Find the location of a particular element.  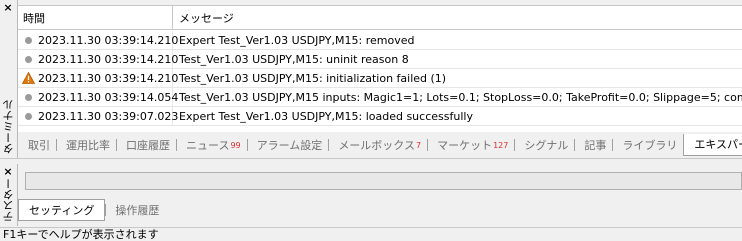

journal-time: 2023.11.30 03:39:14.054 is located at coordinates (108, 97).